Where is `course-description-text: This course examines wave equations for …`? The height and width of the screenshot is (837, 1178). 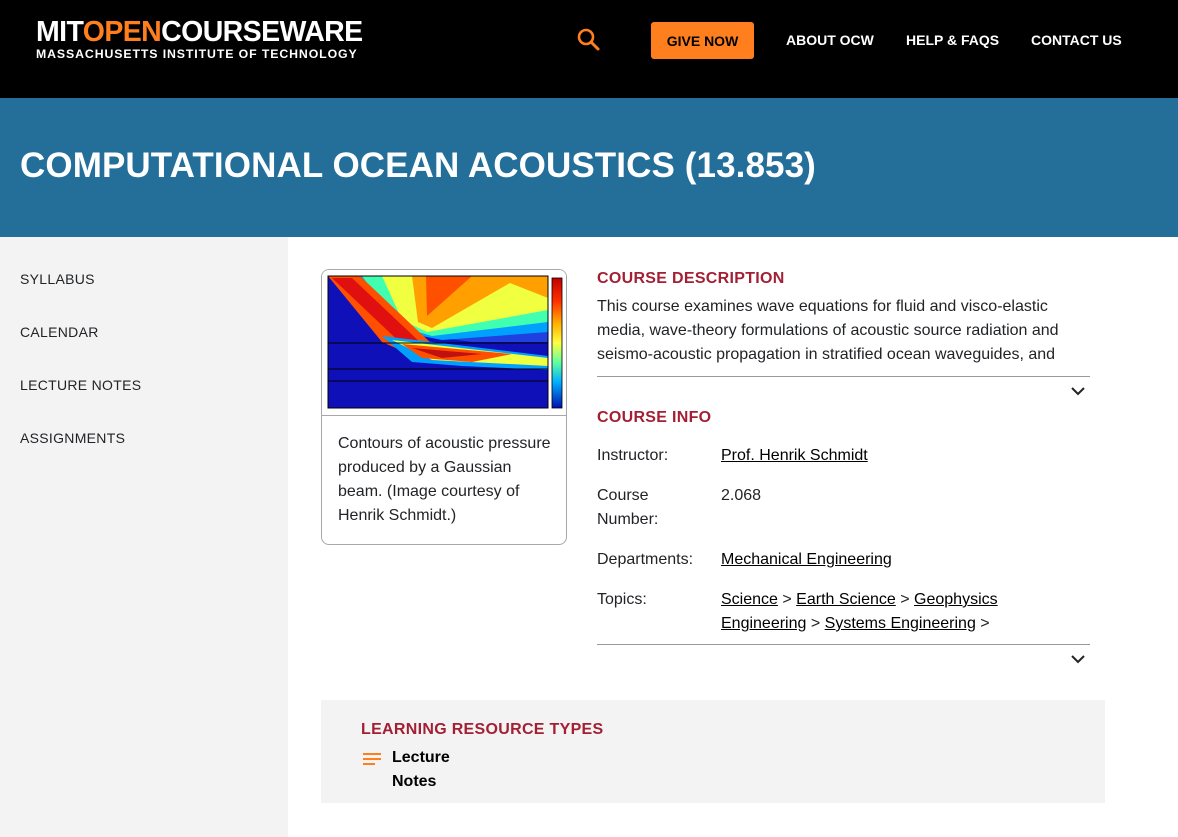
course-description-text: This course examines wave equations for … is located at coordinates (828, 330).